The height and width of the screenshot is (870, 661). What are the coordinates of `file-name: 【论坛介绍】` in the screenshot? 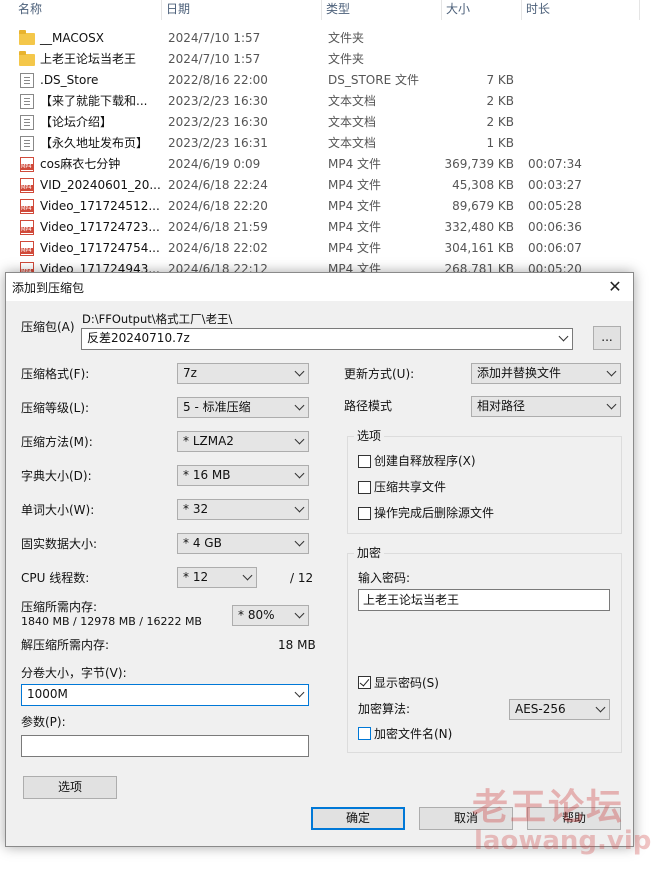 It's located at (76, 122).